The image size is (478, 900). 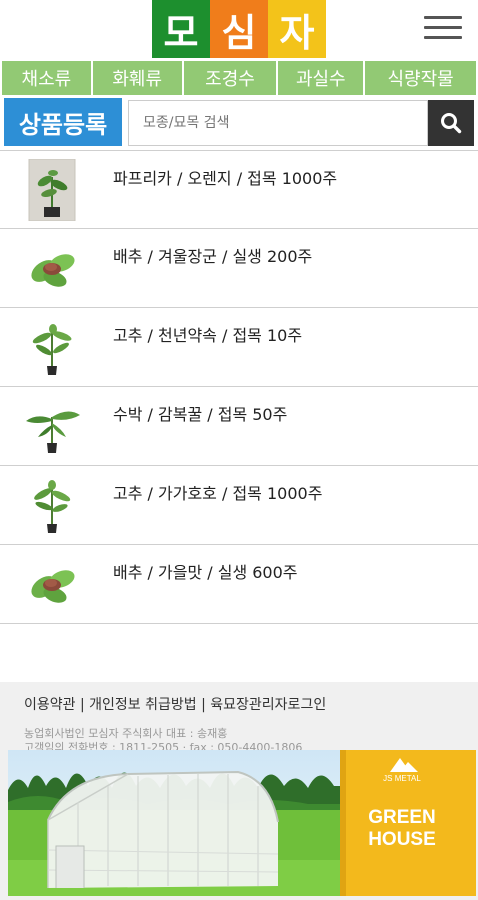 I want to click on search-button, so click(x=451, y=123).